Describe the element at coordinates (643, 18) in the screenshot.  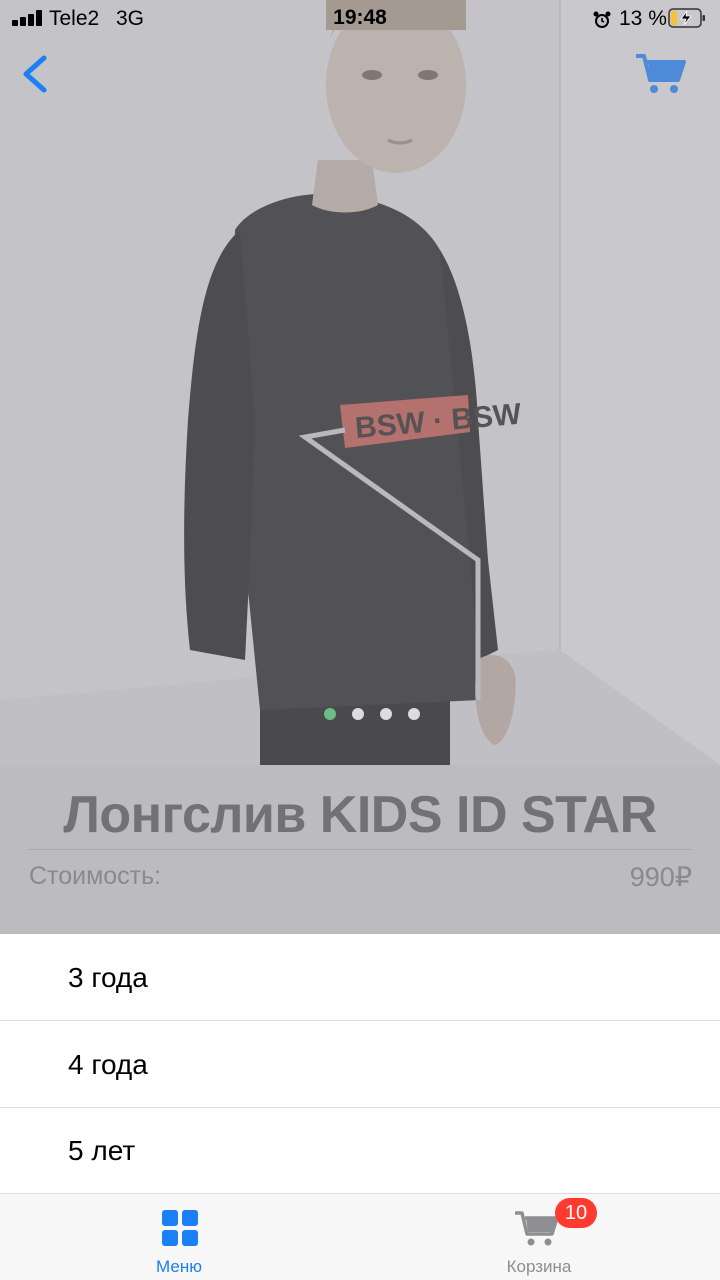
I see `battery-percentage: 13 %` at that location.